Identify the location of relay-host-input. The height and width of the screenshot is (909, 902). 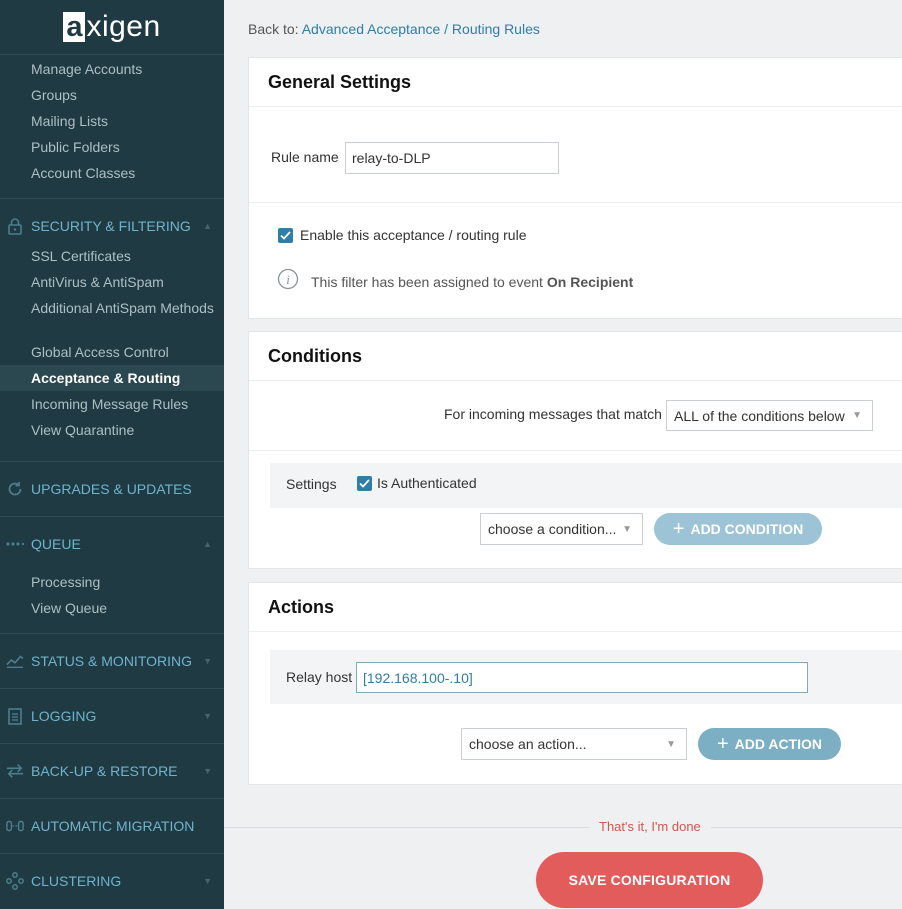
(582, 677).